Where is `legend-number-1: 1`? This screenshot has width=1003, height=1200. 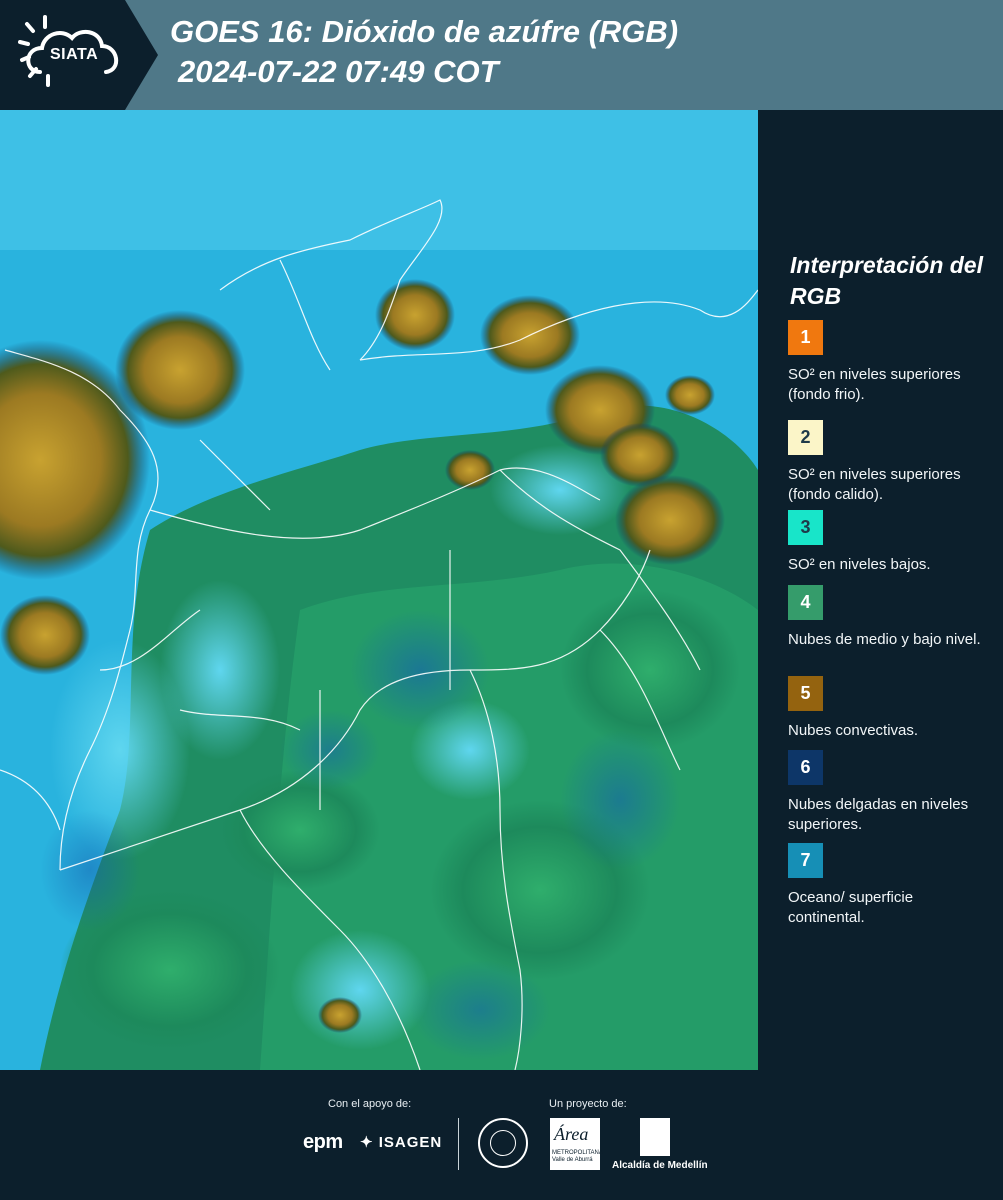
legend-number-1: 1 is located at coordinates (805, 337).